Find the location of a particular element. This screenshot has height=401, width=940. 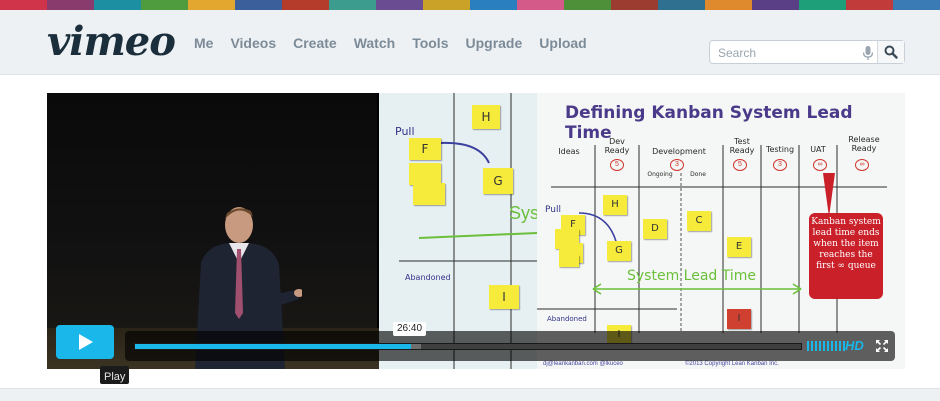

left-pull-label: Pull is located at coordinates (405, 131).